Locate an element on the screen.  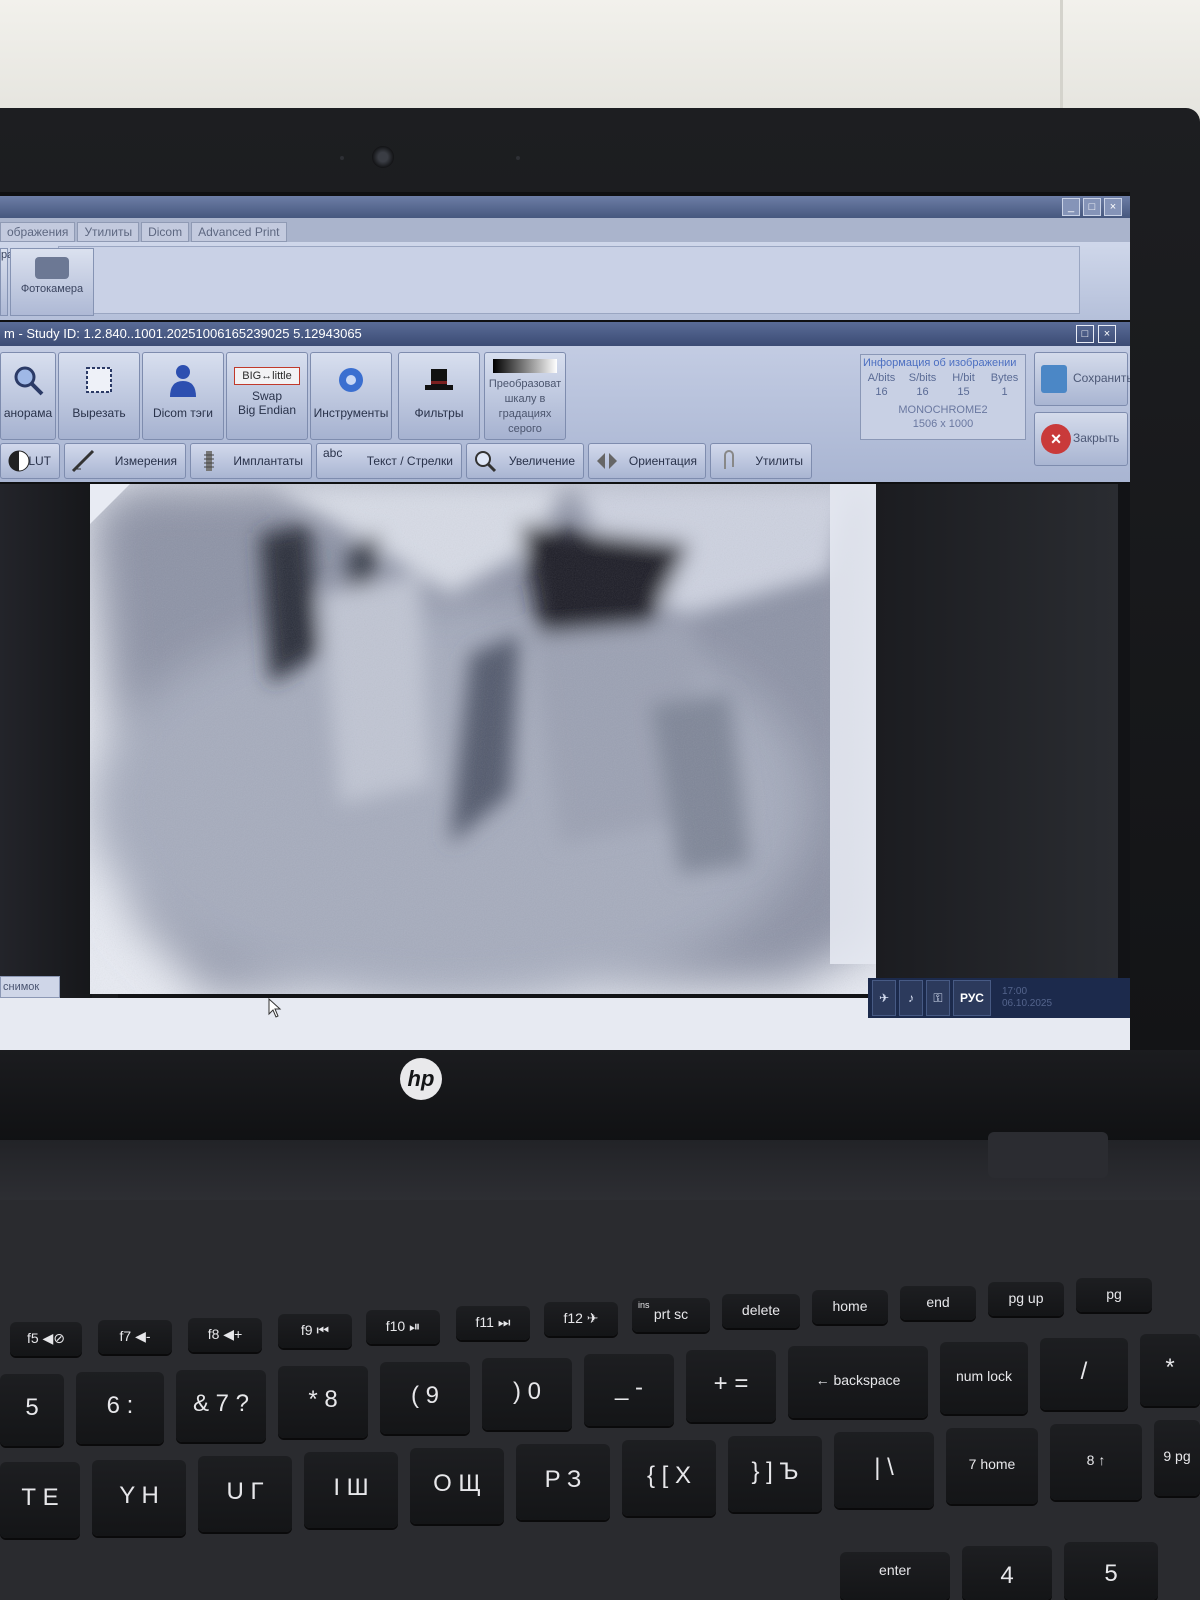
implants-label: Имплантаты is located at coordinates (268, 461).